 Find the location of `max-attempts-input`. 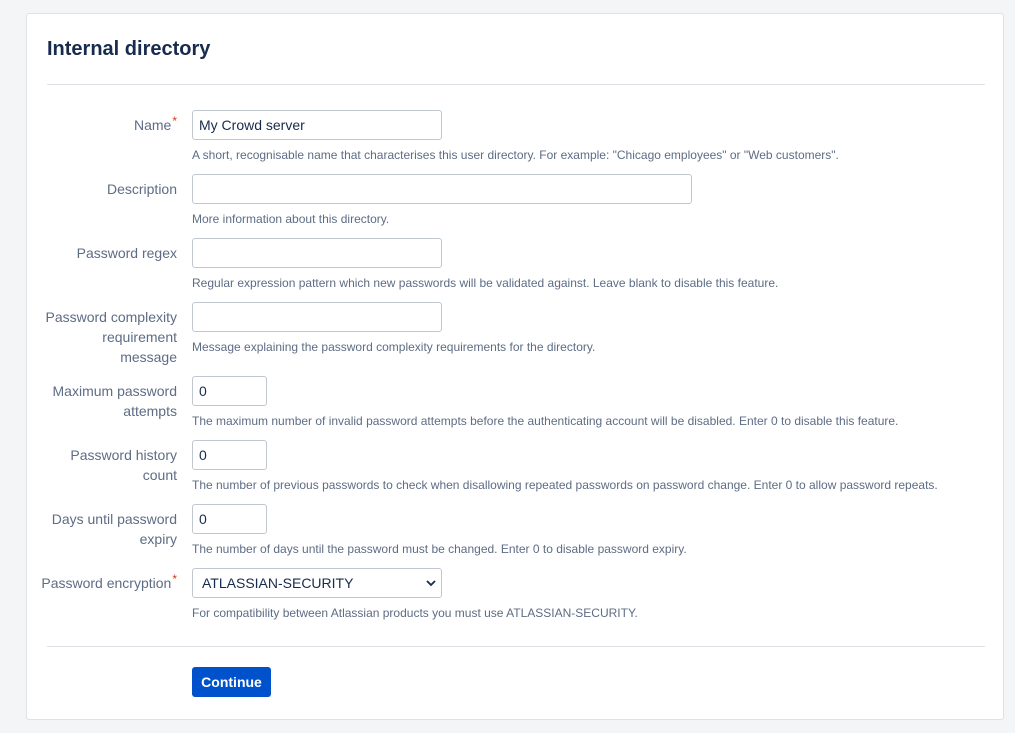

max-attempts-input is located at coordinates (229, 391).